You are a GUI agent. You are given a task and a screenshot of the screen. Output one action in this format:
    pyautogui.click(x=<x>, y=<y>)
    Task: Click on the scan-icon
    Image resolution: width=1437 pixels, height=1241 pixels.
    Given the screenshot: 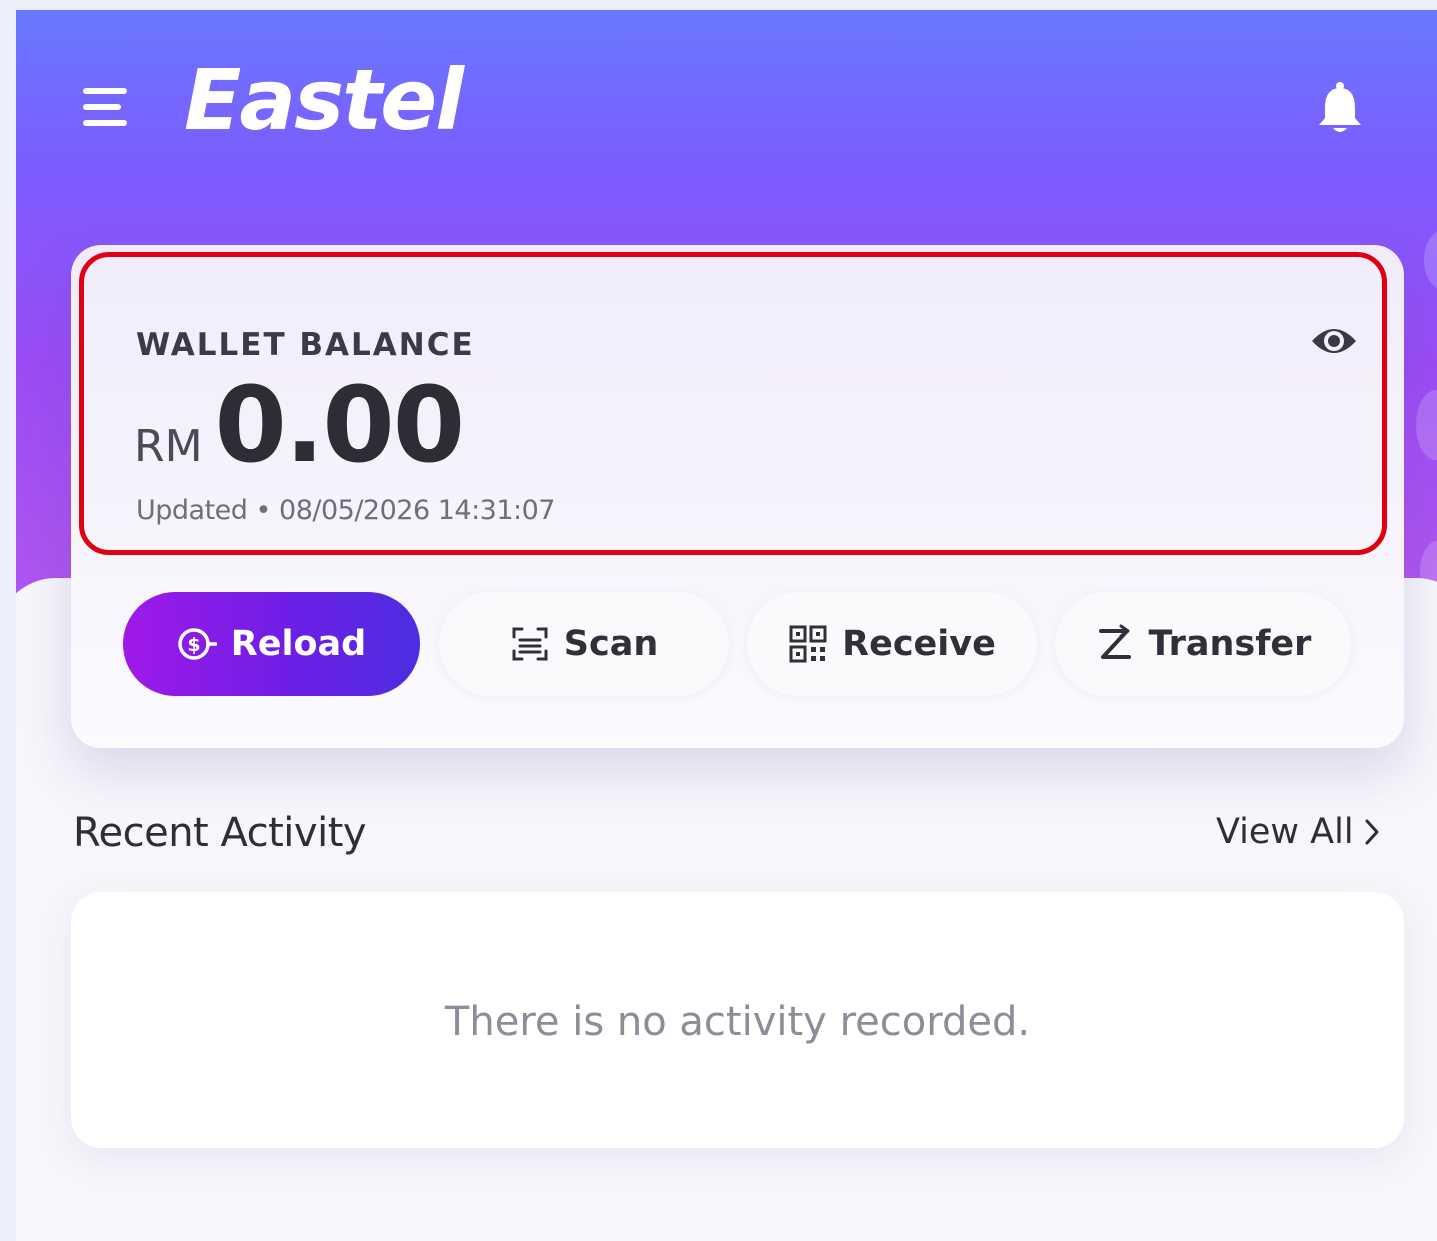 What is the action you would take?
    pyautogui.click(x=530, y=644)
    